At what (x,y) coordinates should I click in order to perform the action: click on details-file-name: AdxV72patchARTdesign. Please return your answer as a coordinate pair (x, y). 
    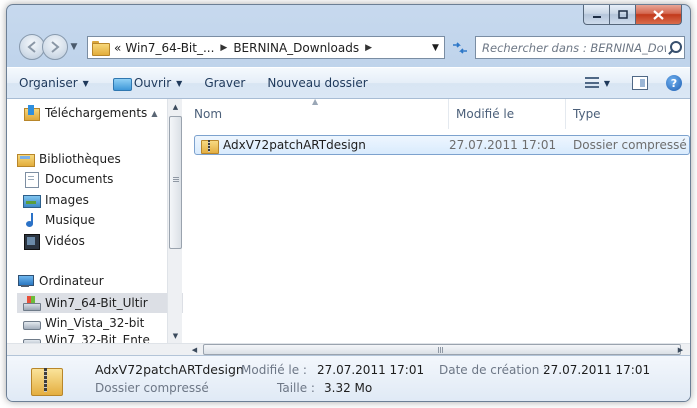
    Looking at the image, I should click on (169, 369).